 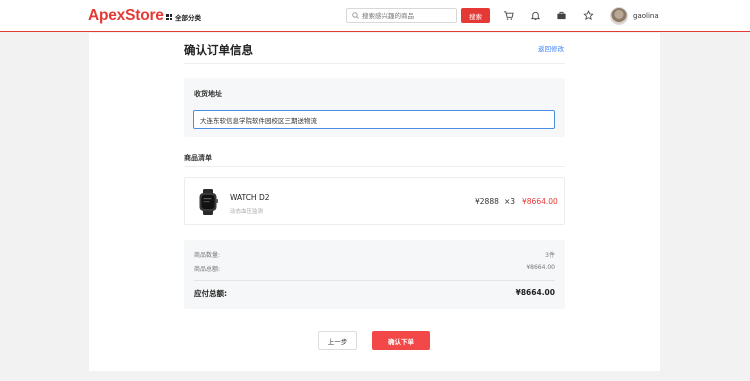 What do you see at coordinates (247, 212) in the screenshot?
I see `item-subtitle: 动态血压监测` at bounding box center [247, 212].